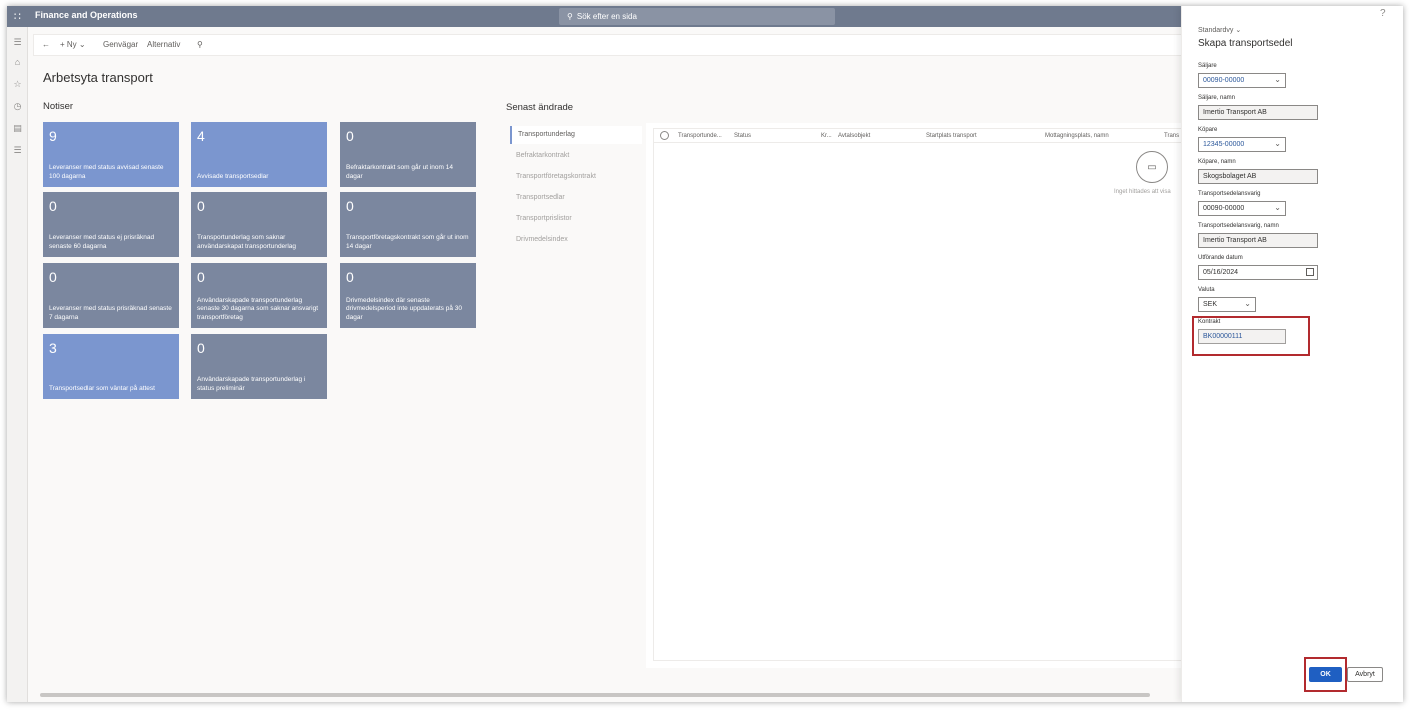 The width and height of the screenshot is (1410, 715). I want to click on buyer-field: 12345-00000 ⌄, so click(1242, 144).